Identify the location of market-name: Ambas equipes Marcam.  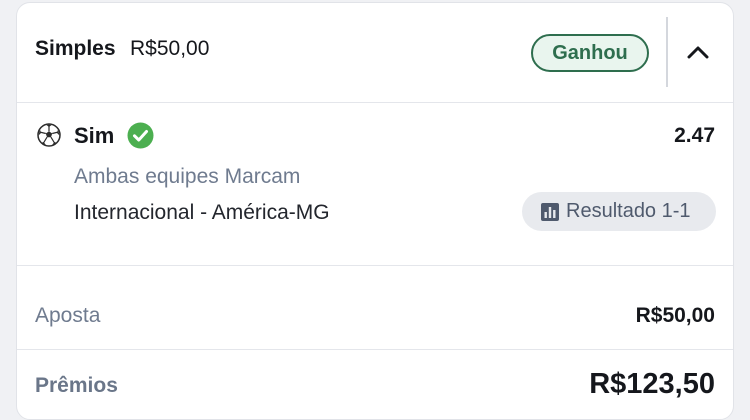
(187, 176).